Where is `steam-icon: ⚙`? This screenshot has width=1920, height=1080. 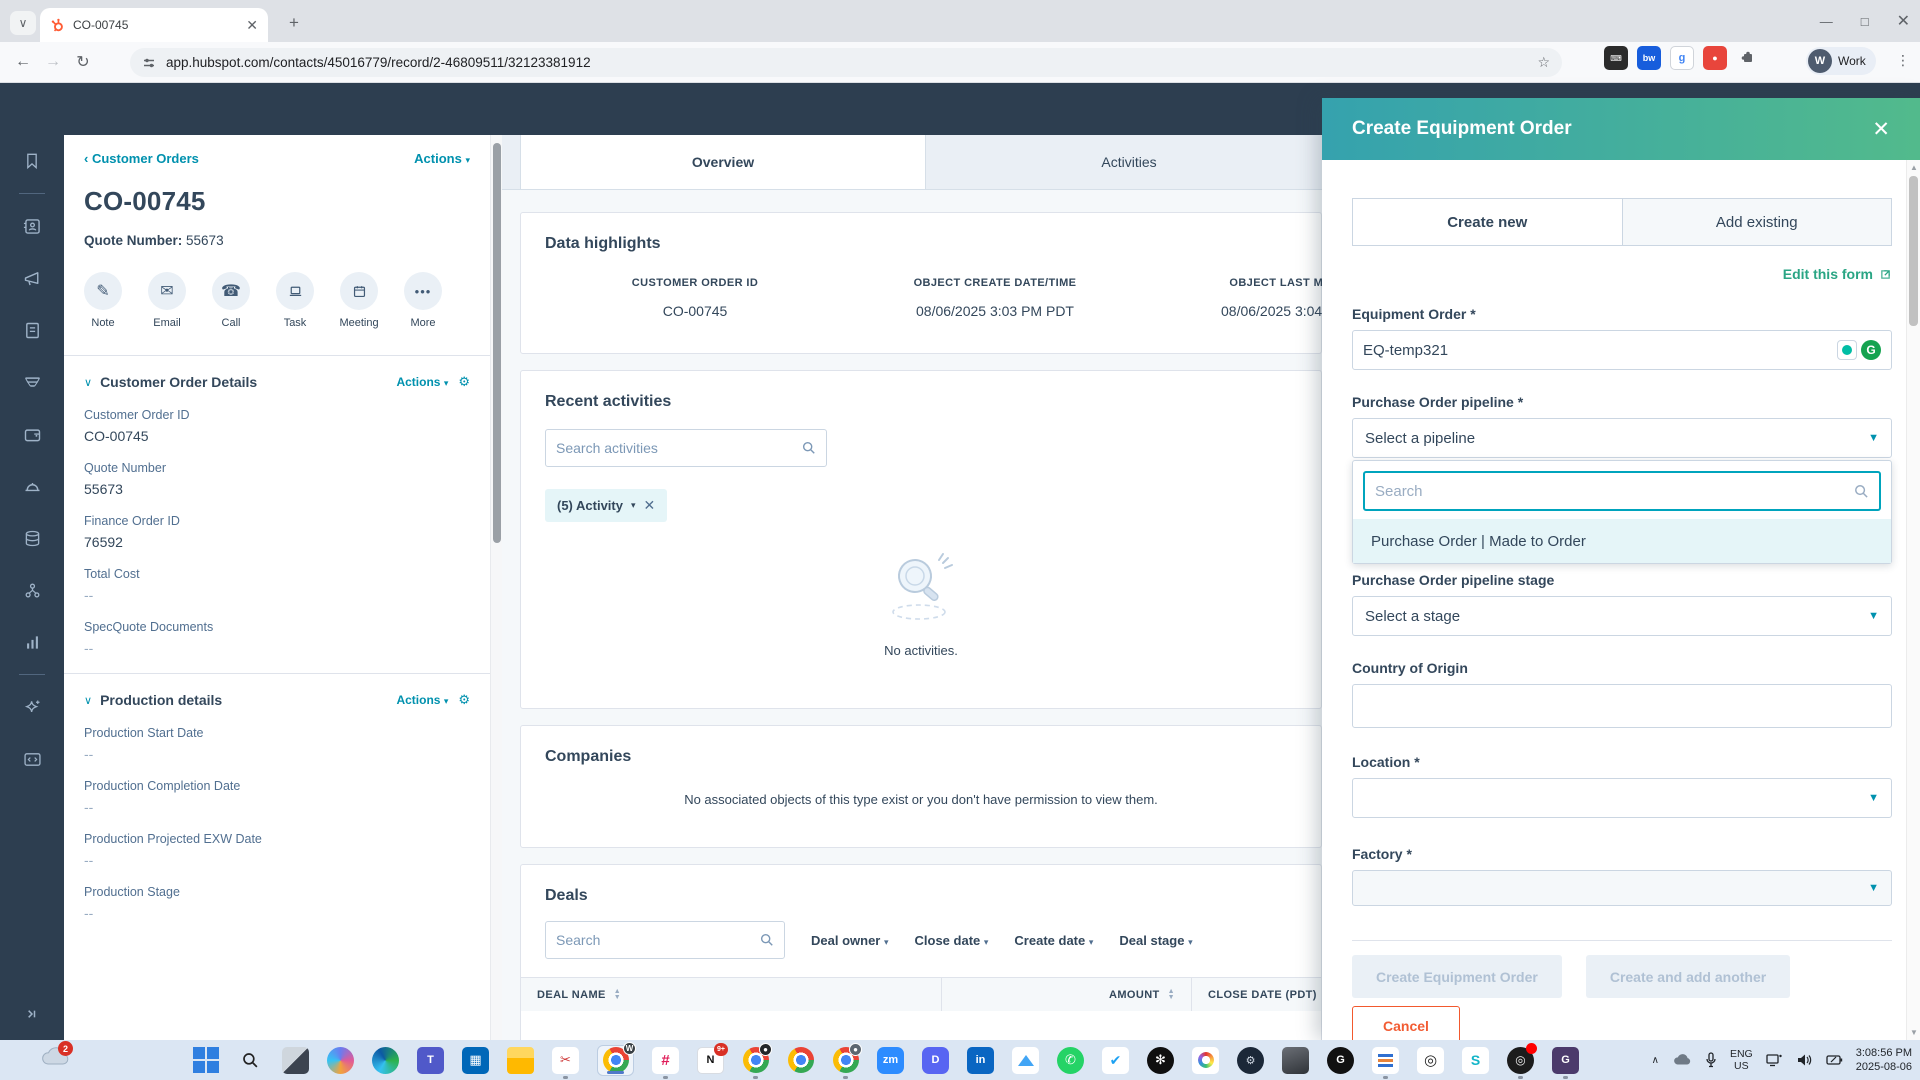 steam-icon: ⚙ is located at coordinates (1250, 1060).